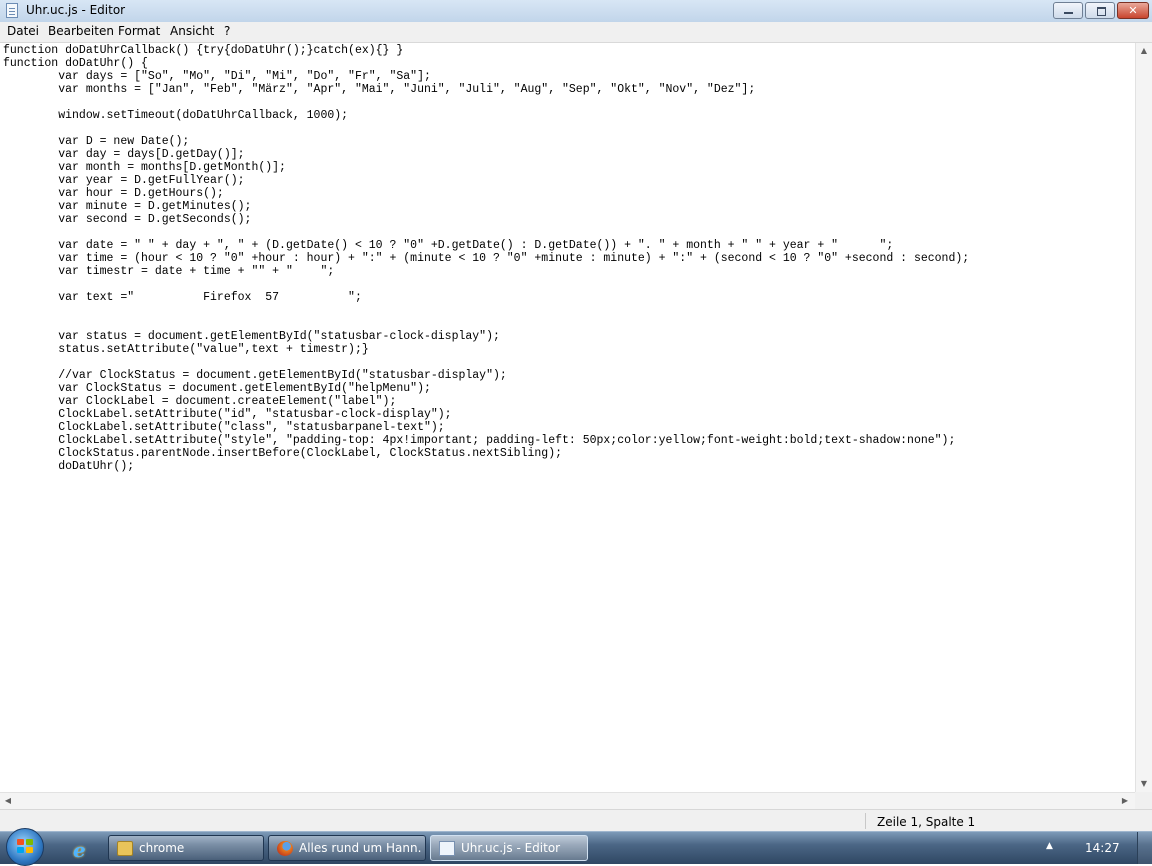  Describe the element at coordinates (1143, 800) in the screenshot. I see `scrollbar-corner` at that location.